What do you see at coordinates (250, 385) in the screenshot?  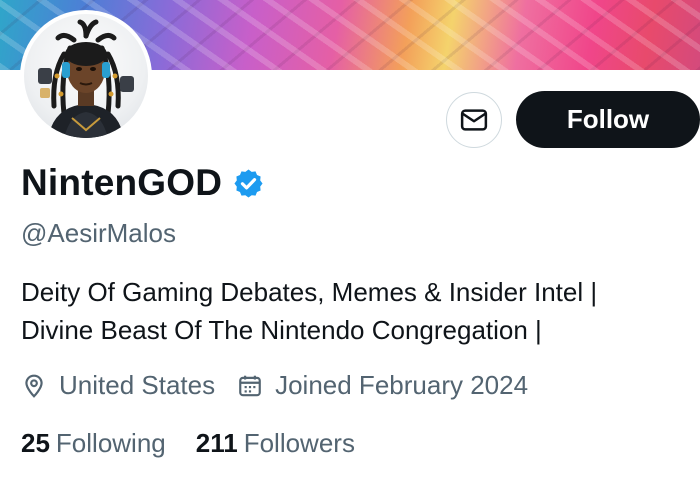 I see `calendar-icon` at bounding box center [250, 385].